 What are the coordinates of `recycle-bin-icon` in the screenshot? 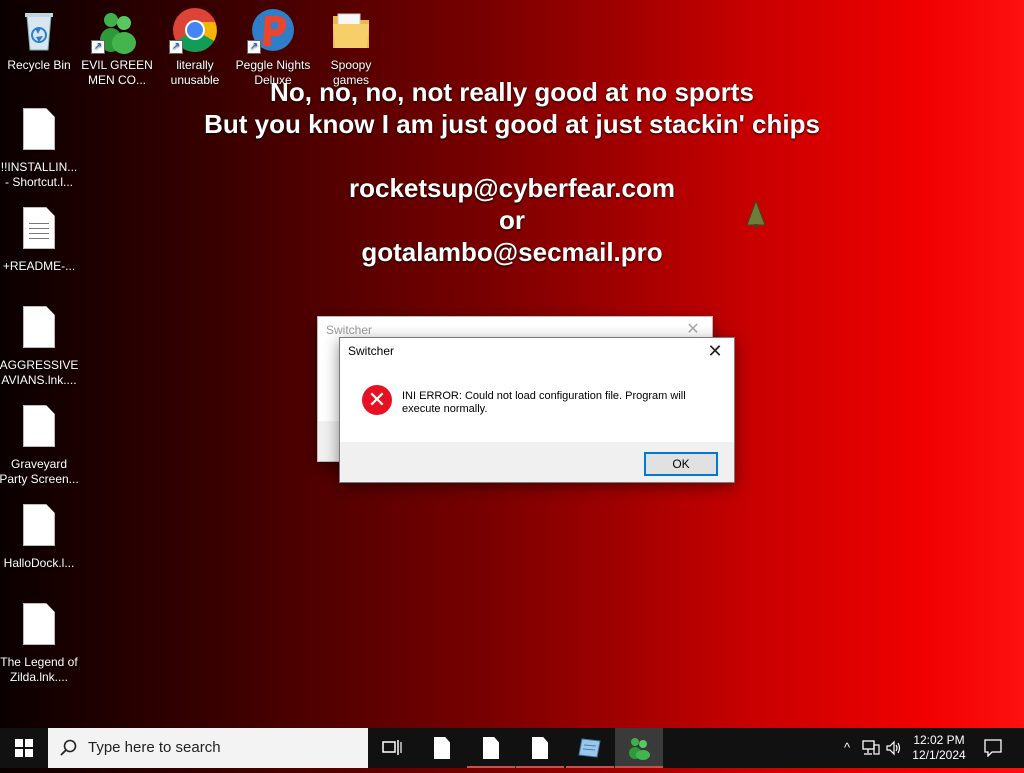 It's located at (39, 30).